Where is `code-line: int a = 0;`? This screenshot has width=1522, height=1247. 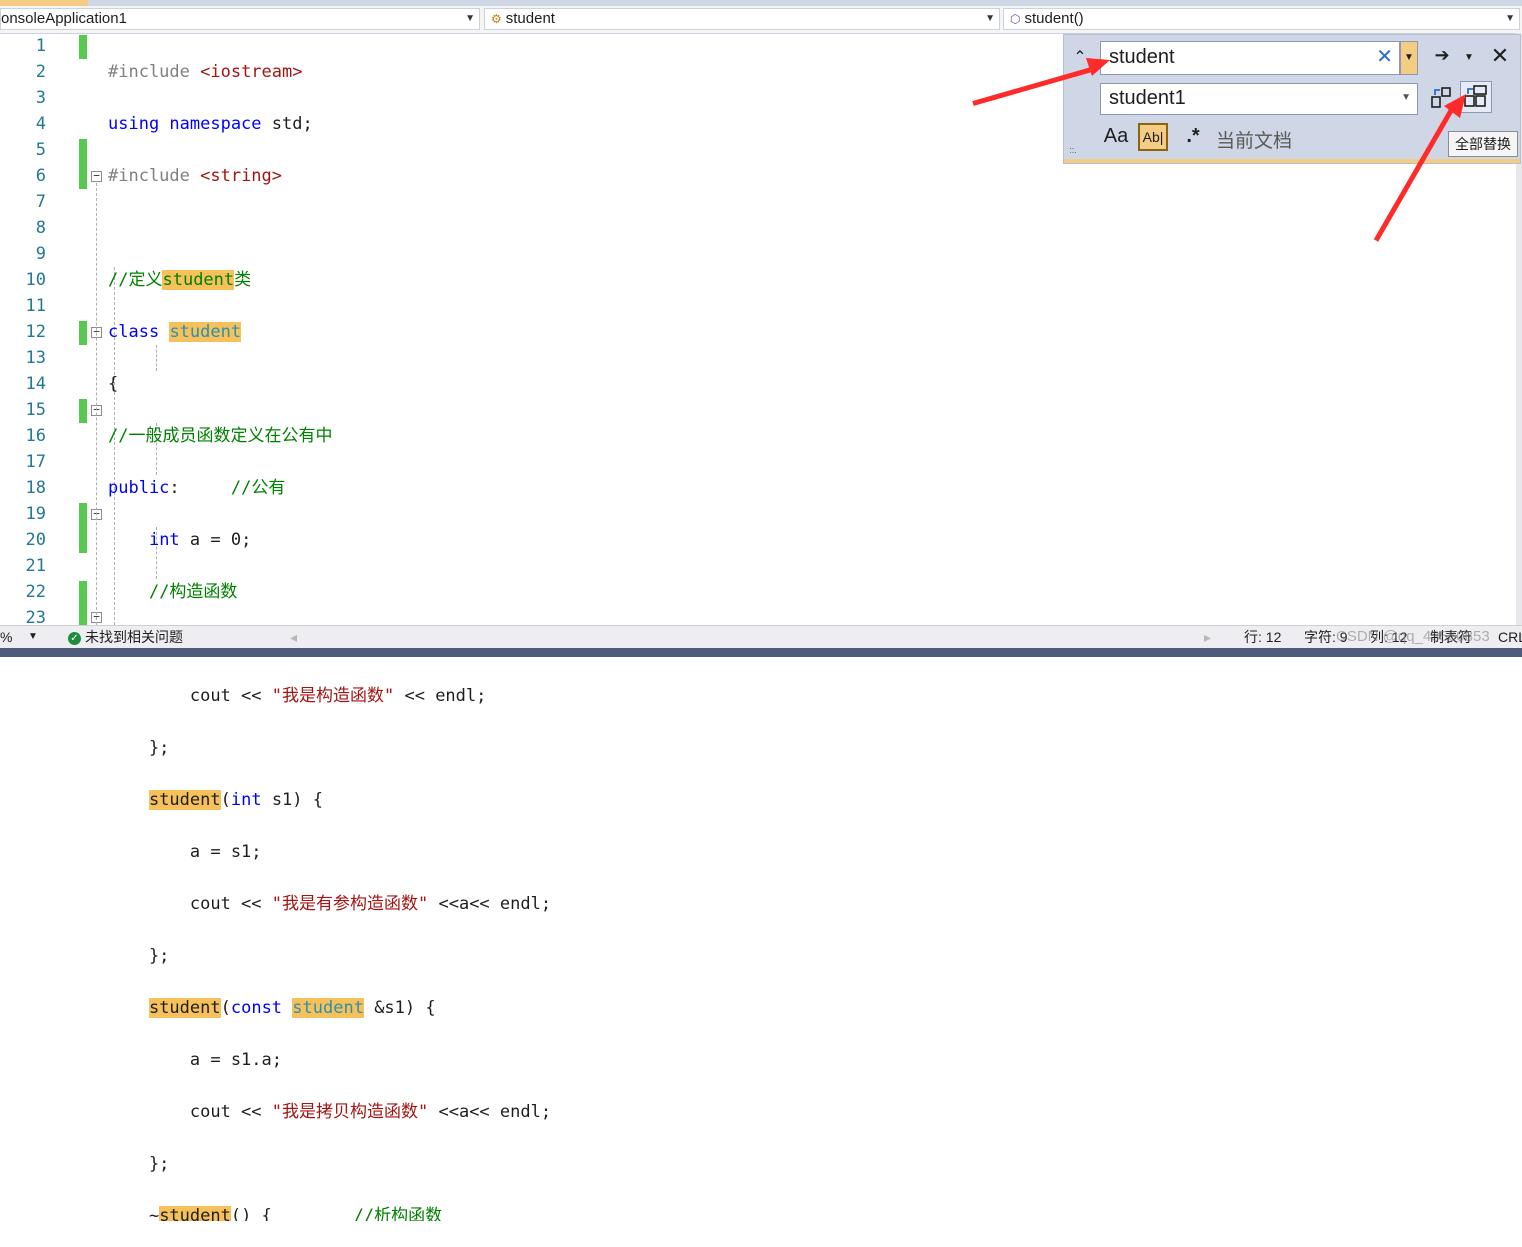
code-line: int a = 0; is located at coordinates (200, 540).